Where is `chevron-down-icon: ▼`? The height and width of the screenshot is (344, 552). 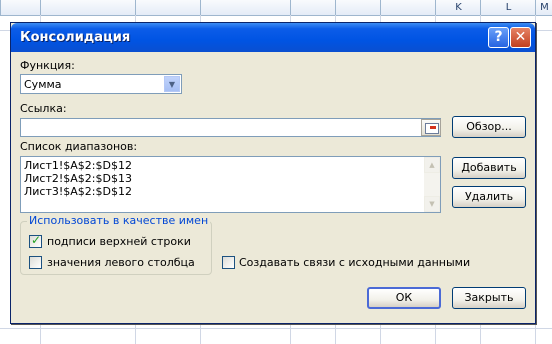
chevron-down-icon: ▼ is located at coordinates (172, 84).